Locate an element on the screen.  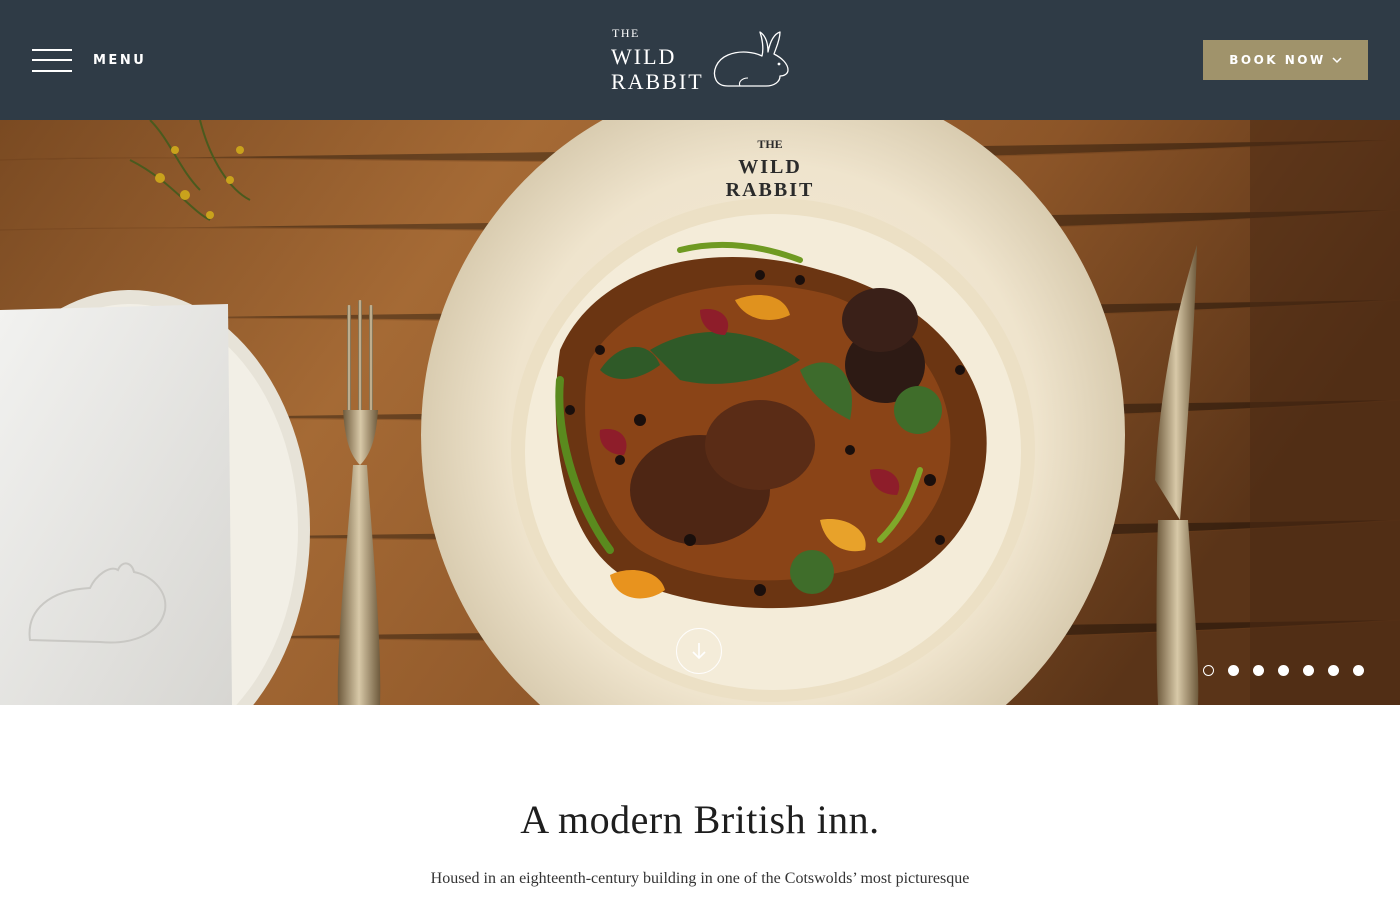
site-header: MENU THE WILD RABBIT BOOK NOW is located at coordinates (700, 60).